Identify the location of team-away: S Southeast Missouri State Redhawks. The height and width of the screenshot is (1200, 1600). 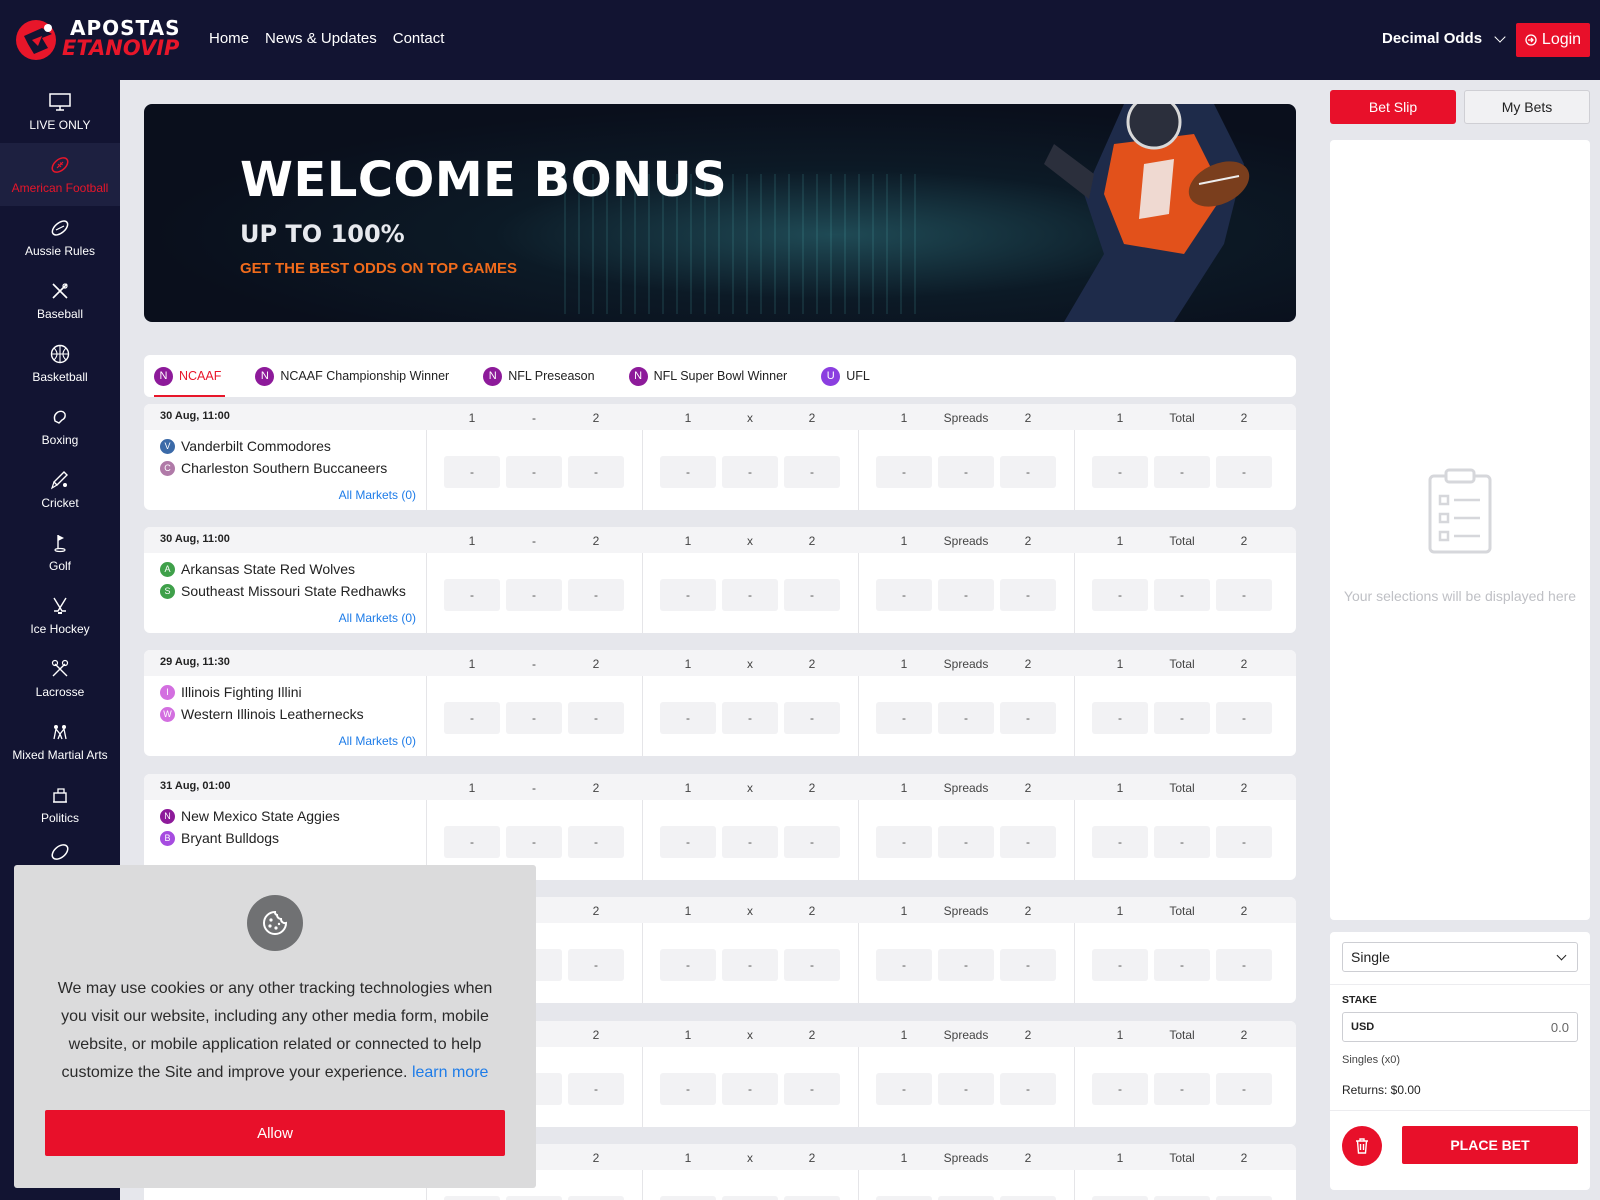
(283, 591).